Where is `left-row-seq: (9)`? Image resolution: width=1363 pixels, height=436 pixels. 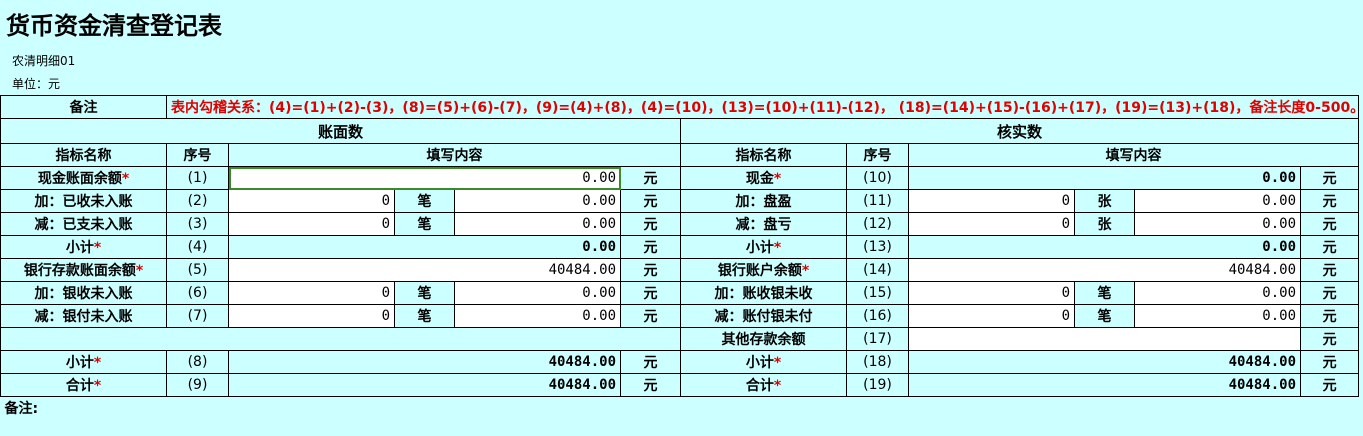
left-row-seq: (9) is located at coordinates (197, 385).